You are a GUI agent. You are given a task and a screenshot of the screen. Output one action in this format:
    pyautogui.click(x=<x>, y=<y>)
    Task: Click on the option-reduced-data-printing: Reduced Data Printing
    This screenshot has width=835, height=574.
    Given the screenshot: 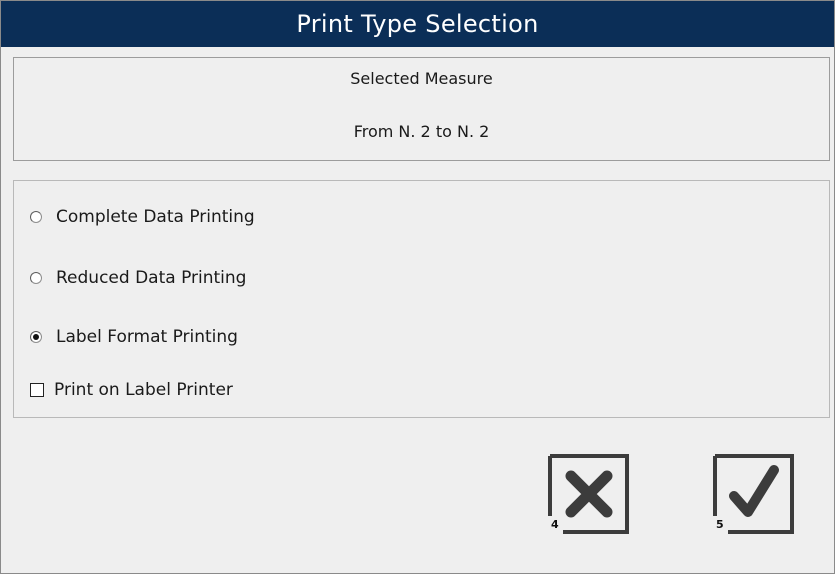 What is the action you would take?
    pyautogui.click(x=138, y=278)
    